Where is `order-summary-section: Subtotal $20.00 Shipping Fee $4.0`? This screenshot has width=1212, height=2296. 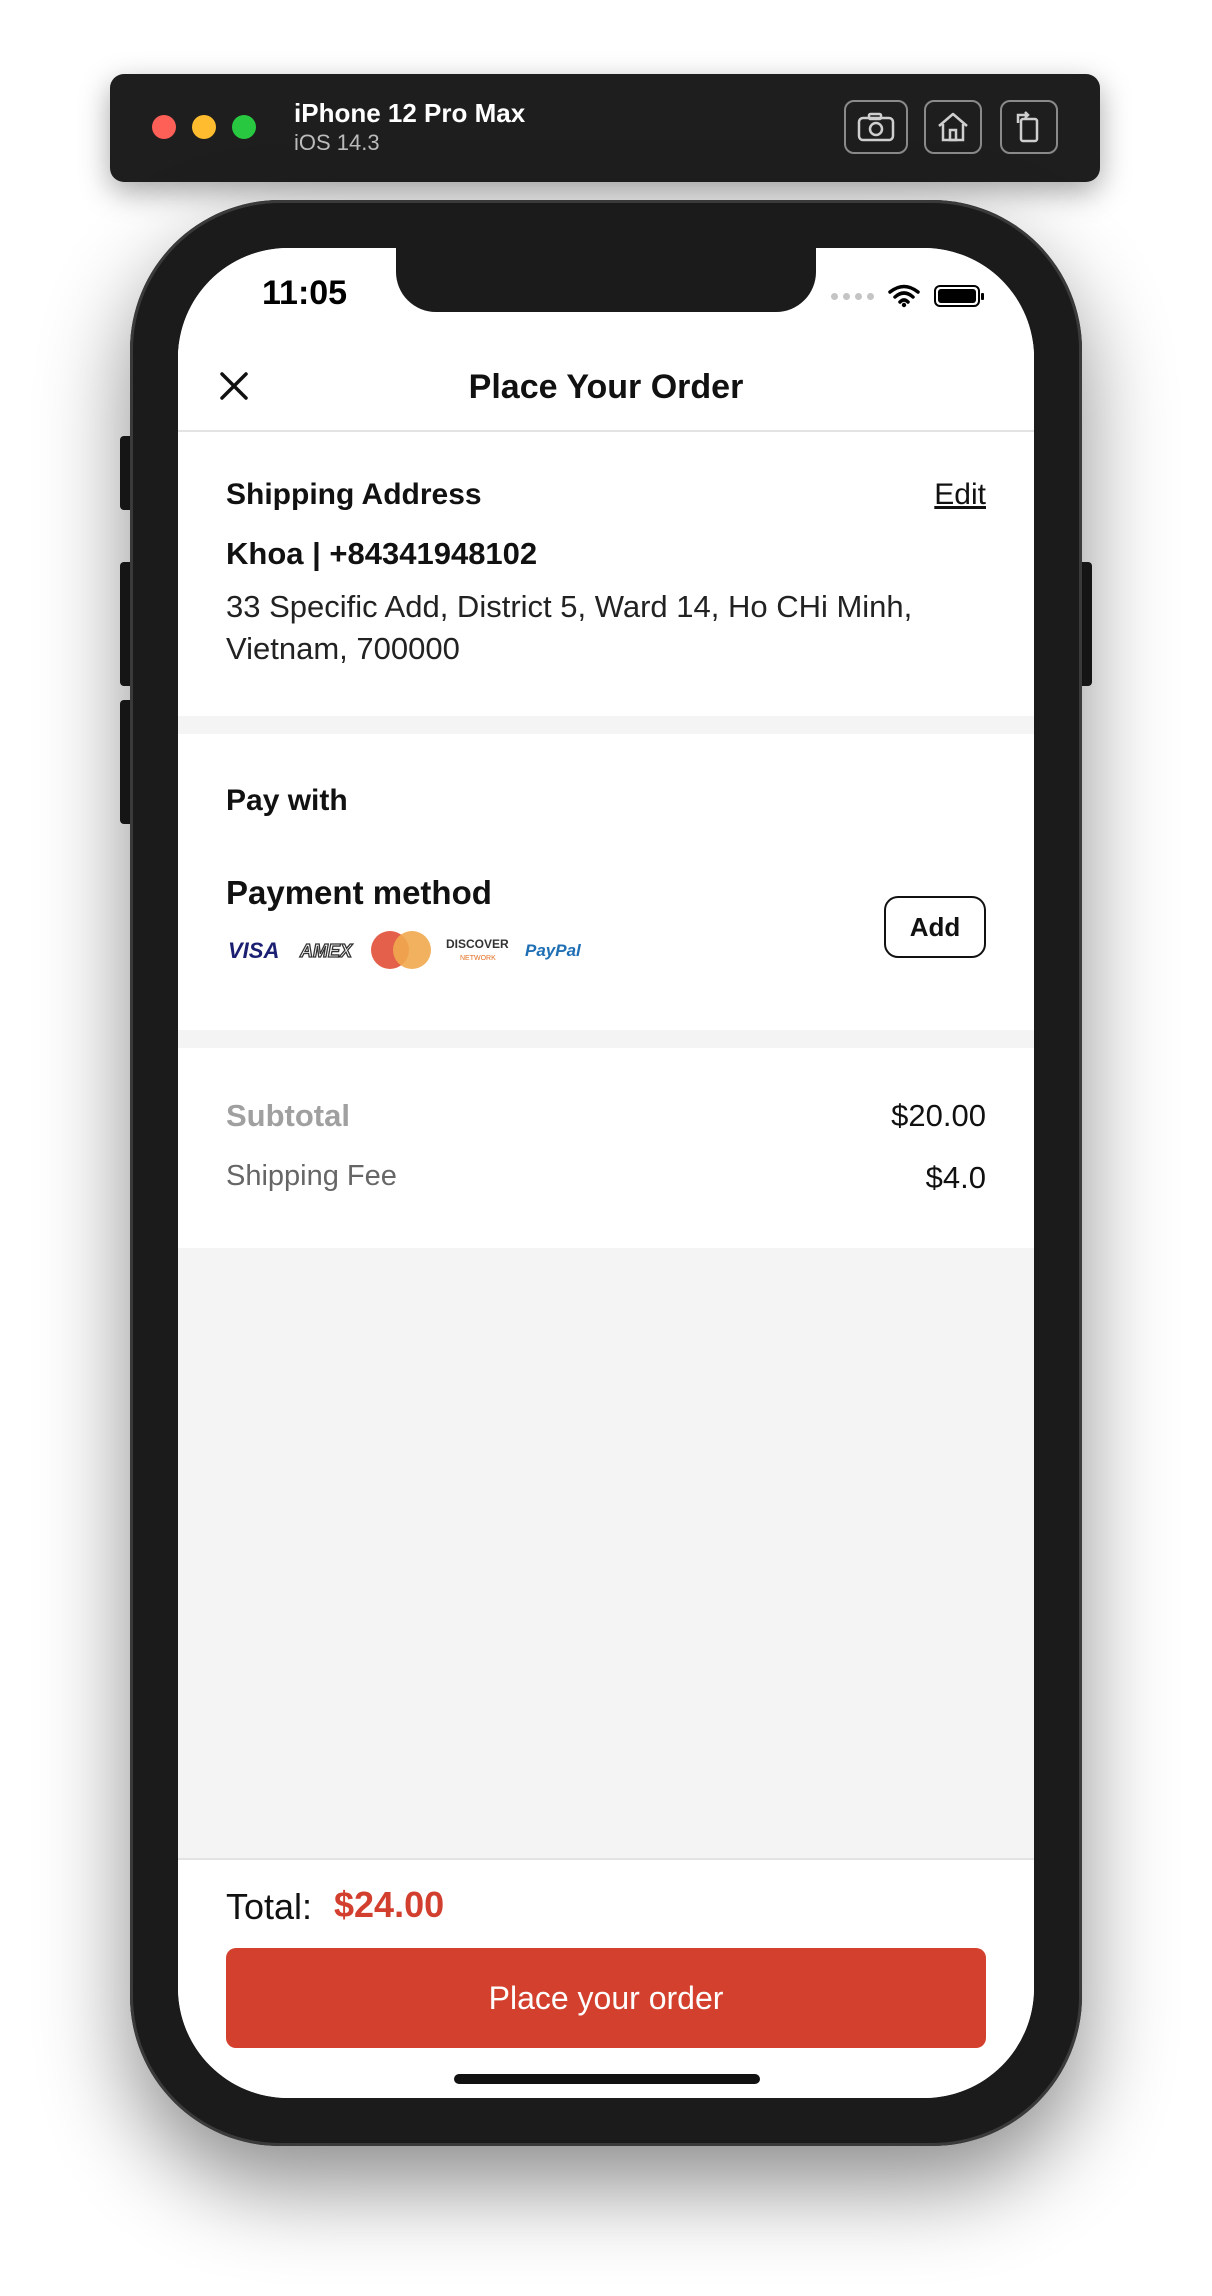 order-summary-section: Subtotal $20.00 Shipping Fee $4.0 is located at coordinates (606, 1148).